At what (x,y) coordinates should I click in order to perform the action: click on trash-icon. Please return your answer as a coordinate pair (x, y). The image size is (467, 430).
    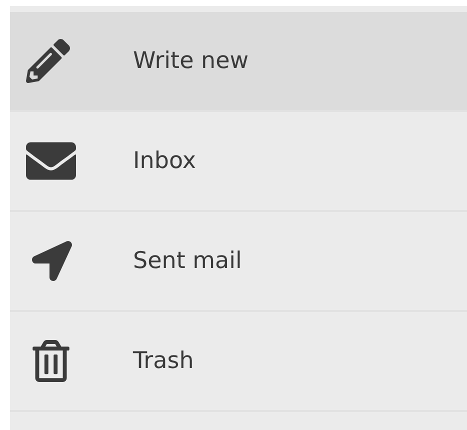
    Looking at the image, I should click on (51, 361).